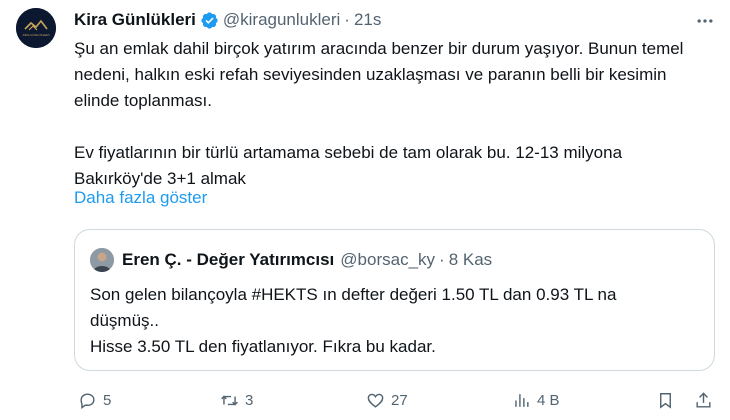 Image resolution: width=730 pixels, height=420 pixels. I want to click on share-icon, so click(703, 399).